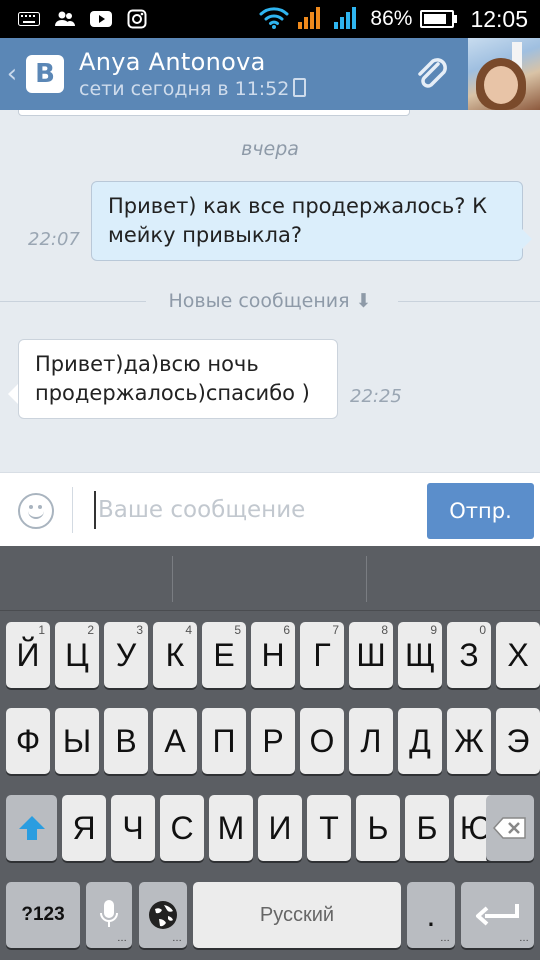 This screenshot has width=540, height=960. I want to click on microphone-icon, so click(109, 913).